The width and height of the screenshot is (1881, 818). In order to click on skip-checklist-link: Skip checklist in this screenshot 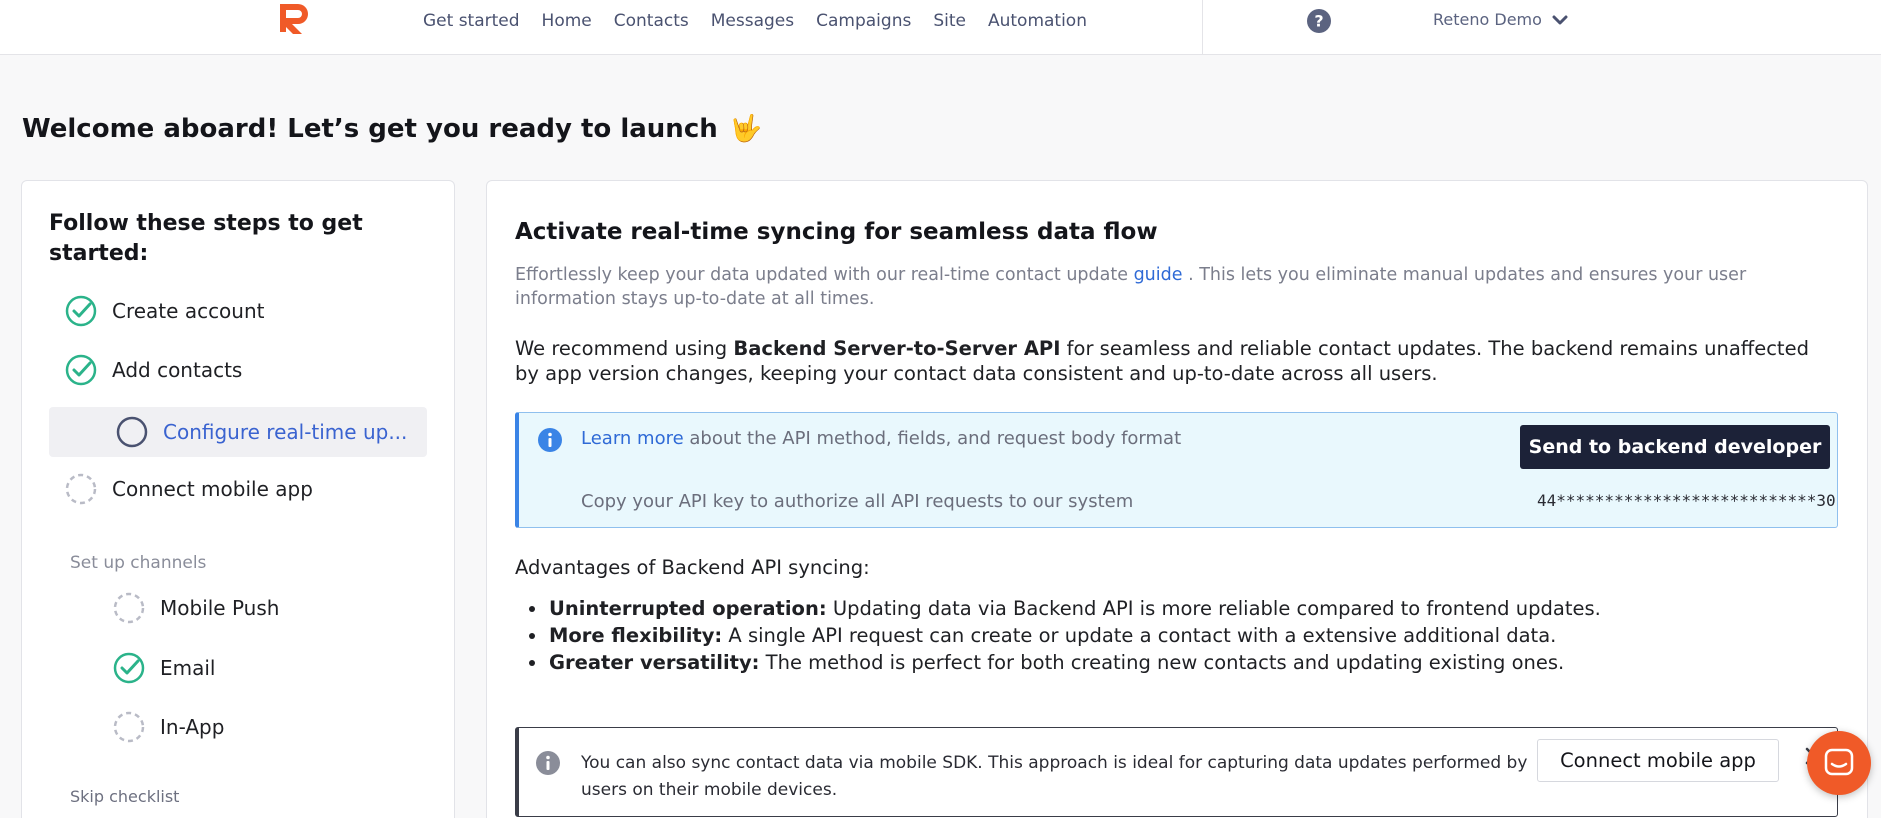, I will do `click(124, 796)`.